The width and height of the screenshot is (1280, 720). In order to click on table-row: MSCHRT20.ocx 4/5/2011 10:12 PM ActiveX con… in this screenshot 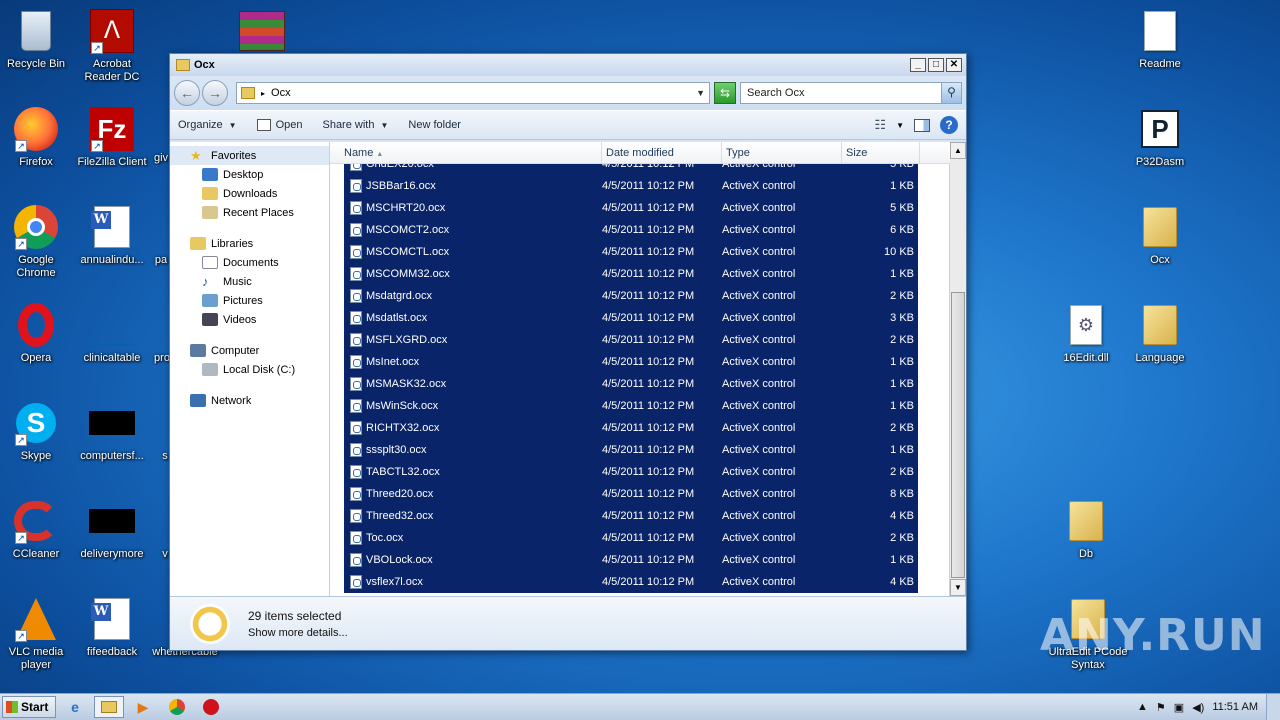, I will do `click(631, 208)`.